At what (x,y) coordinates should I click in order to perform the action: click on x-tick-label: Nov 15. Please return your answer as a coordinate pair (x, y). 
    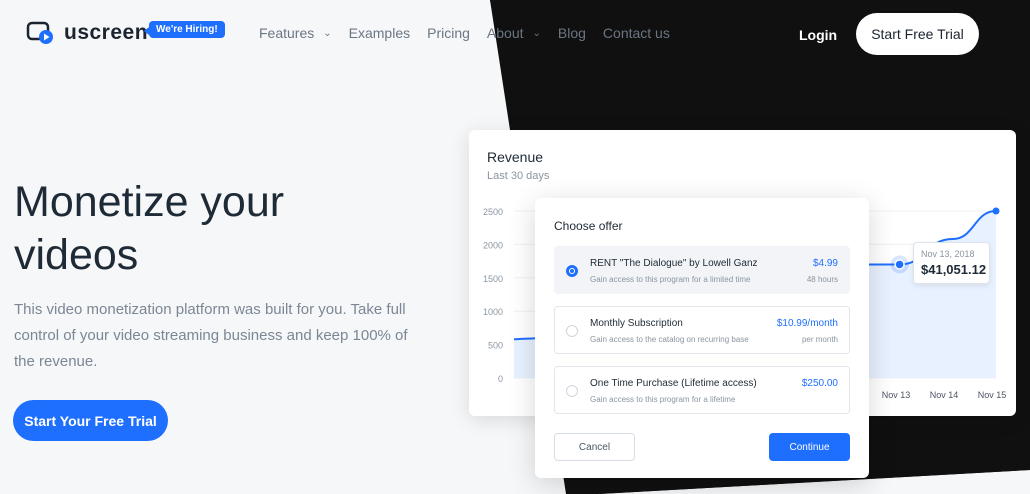
    Looking at the image, I should click on (992, 395).